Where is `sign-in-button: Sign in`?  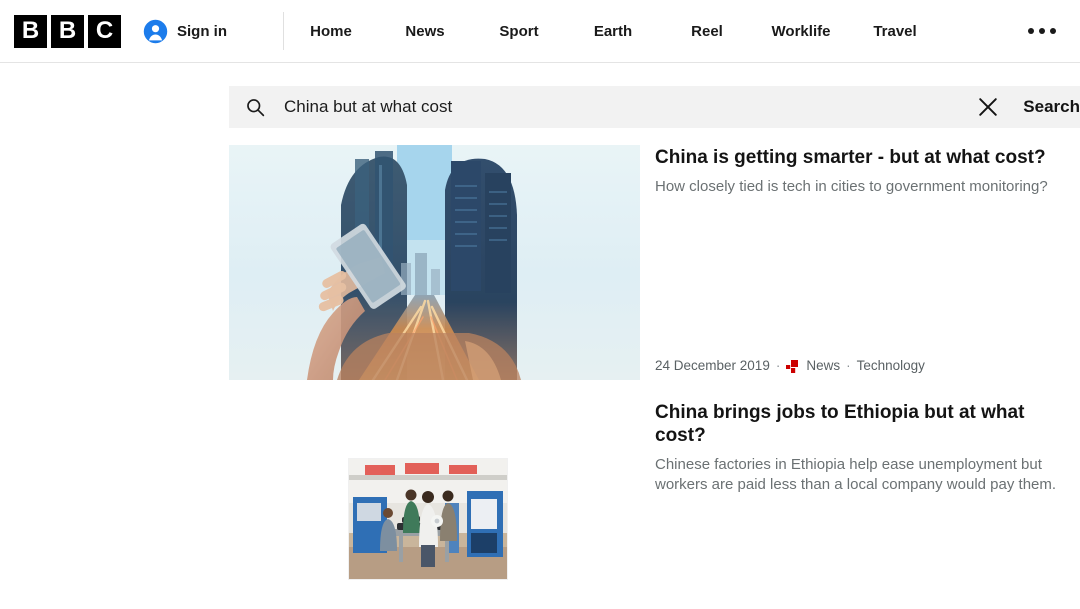
sign-in-button: Sign in is located at coordinates (185, 31).